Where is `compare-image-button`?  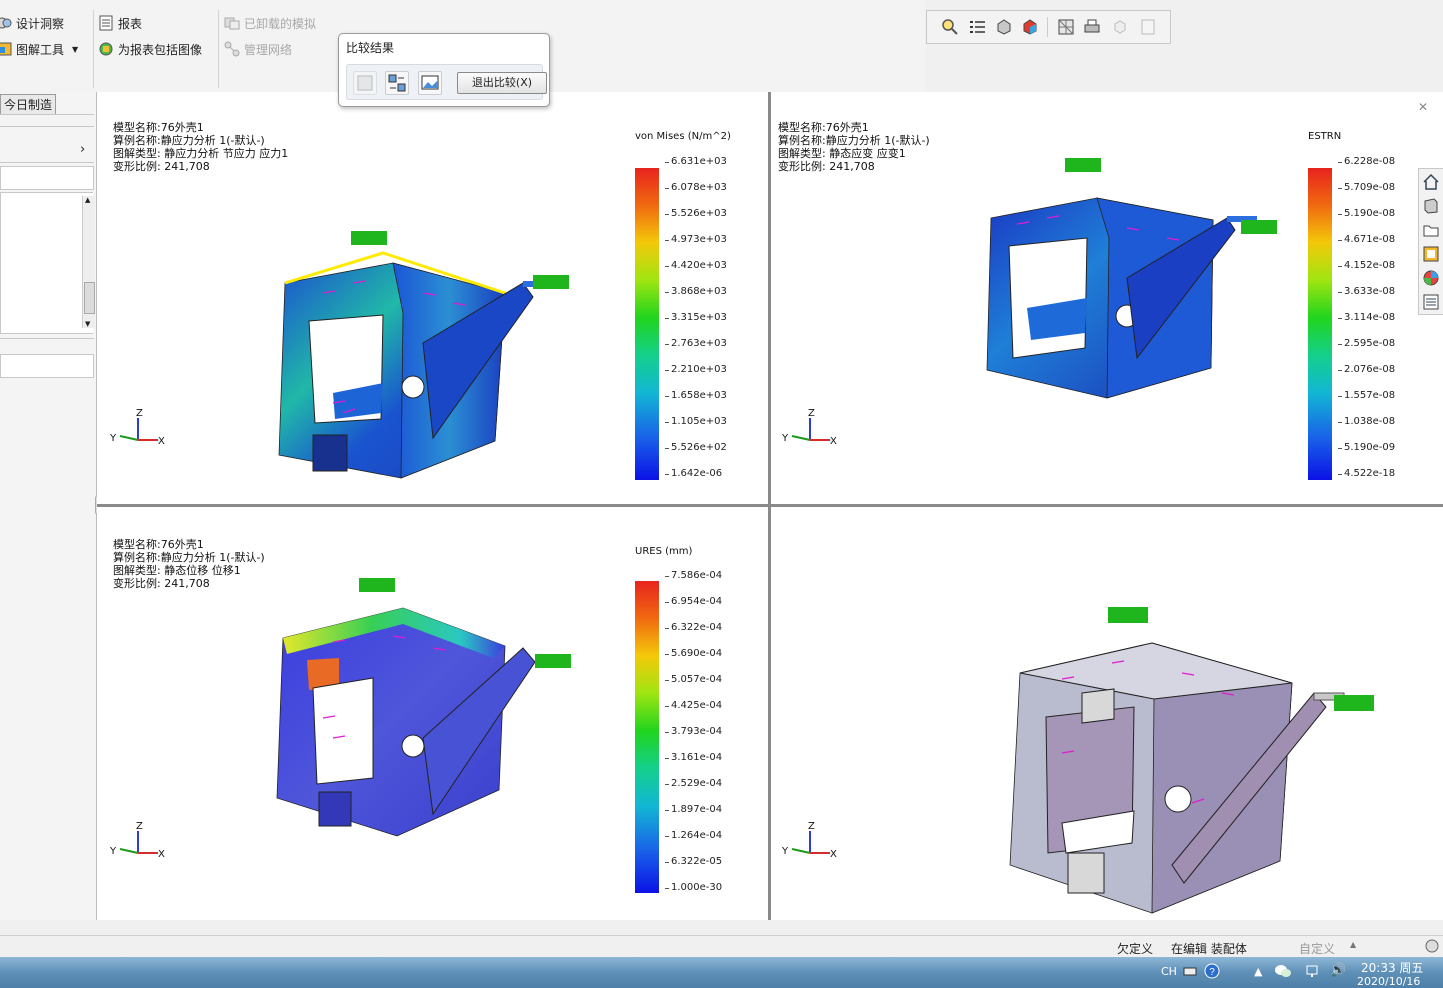
compare-image-button is located at coordinates (430, 83).